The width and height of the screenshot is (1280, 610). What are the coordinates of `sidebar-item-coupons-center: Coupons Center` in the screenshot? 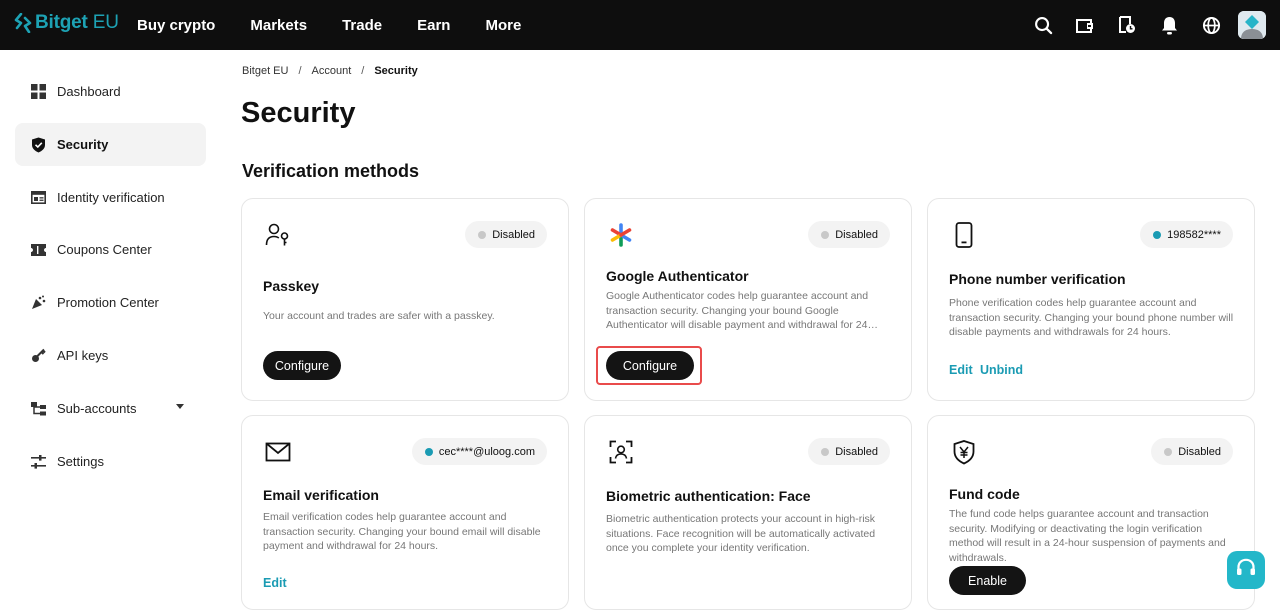 It's located at (110, 249).